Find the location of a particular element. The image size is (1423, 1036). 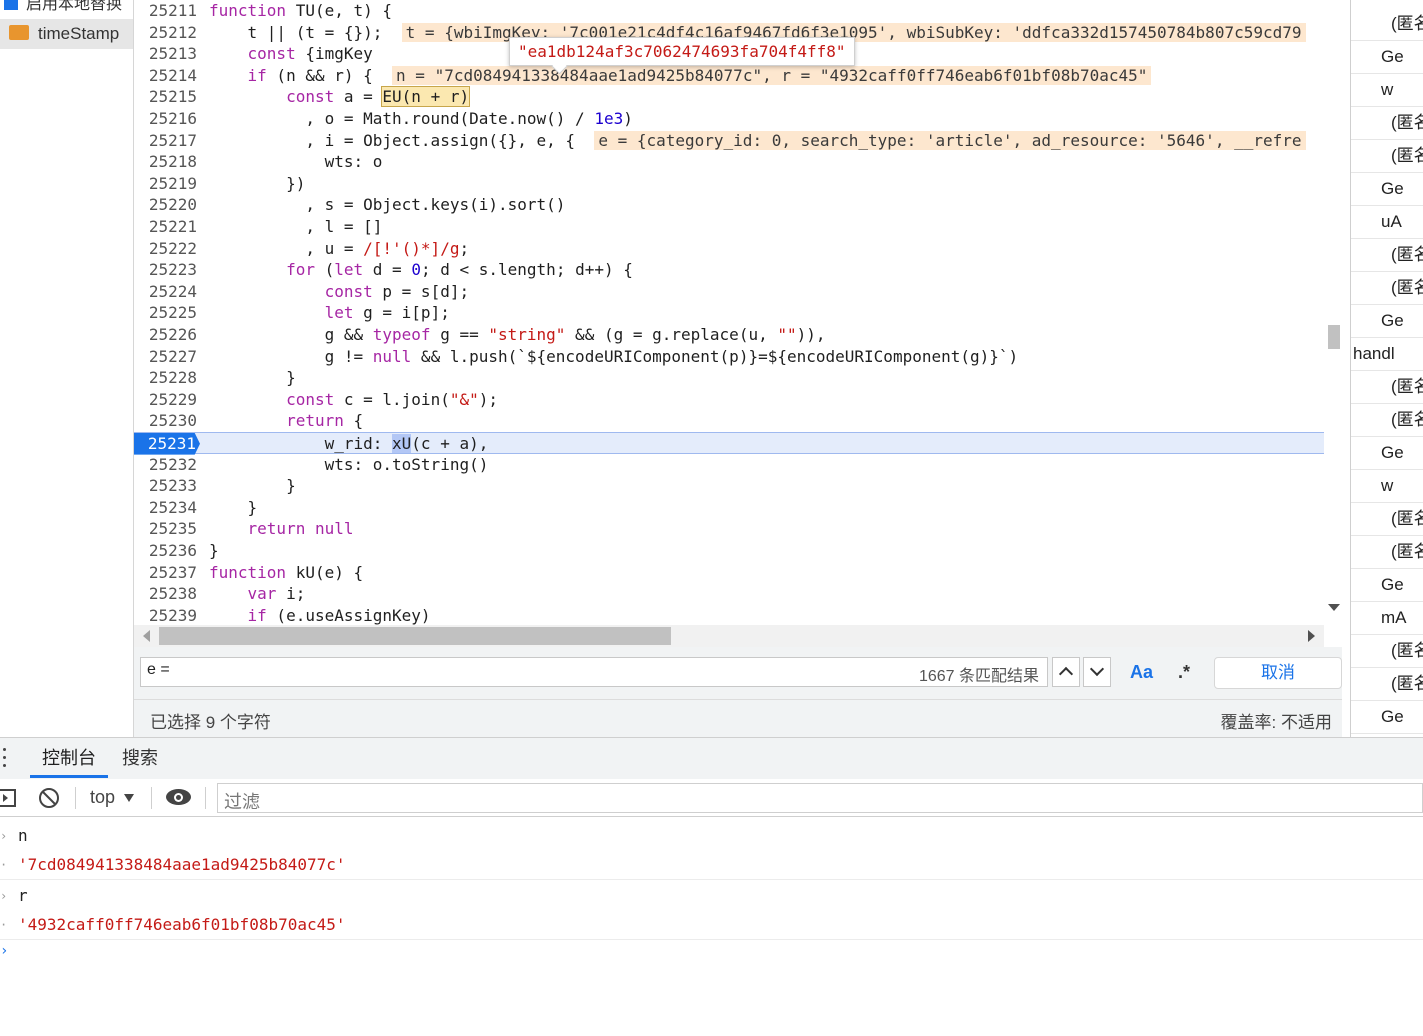

line-number: 25225 is located at coordinates (165, 313).